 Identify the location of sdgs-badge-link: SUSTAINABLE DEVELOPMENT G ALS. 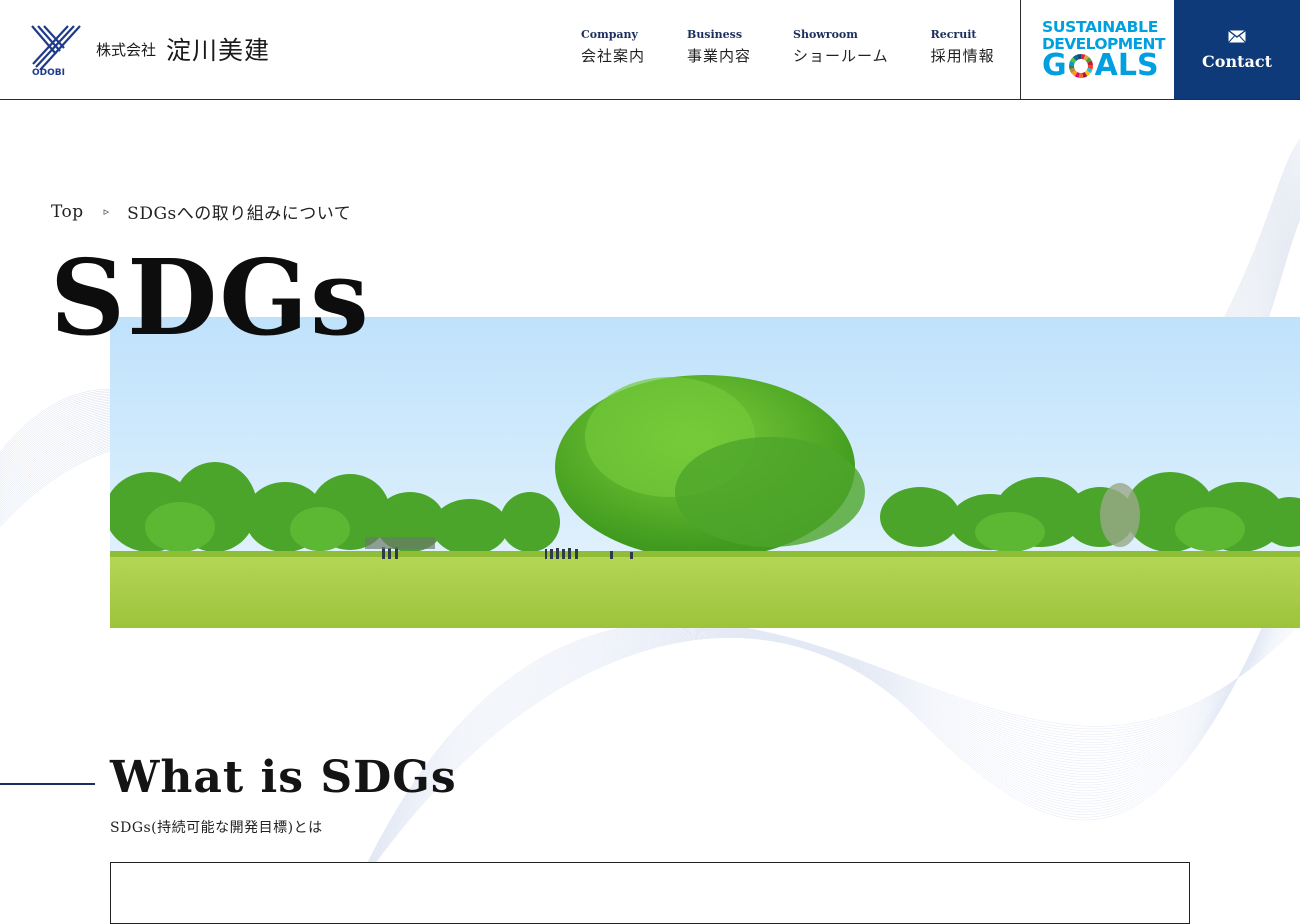
(1097, 49).